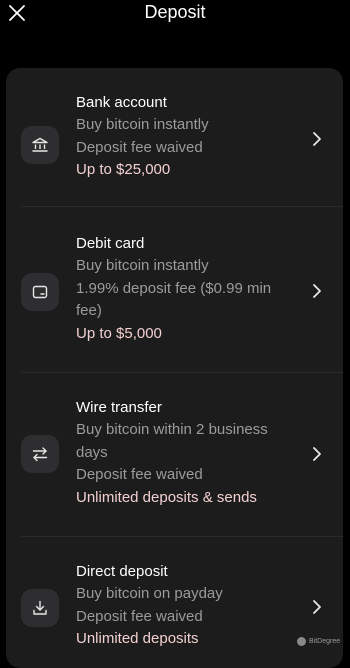 Image resolution: width=350 pixels, height=668 pixels. I want to click on watermark-logo-icon, so click(301, 641).